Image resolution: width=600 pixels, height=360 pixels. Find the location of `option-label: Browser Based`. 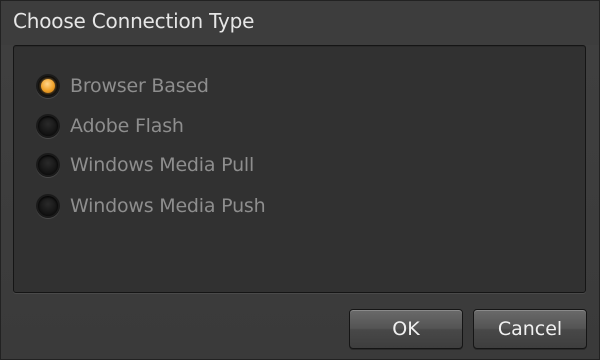

option-label: Browser Based is located at coordinates (139, 86).